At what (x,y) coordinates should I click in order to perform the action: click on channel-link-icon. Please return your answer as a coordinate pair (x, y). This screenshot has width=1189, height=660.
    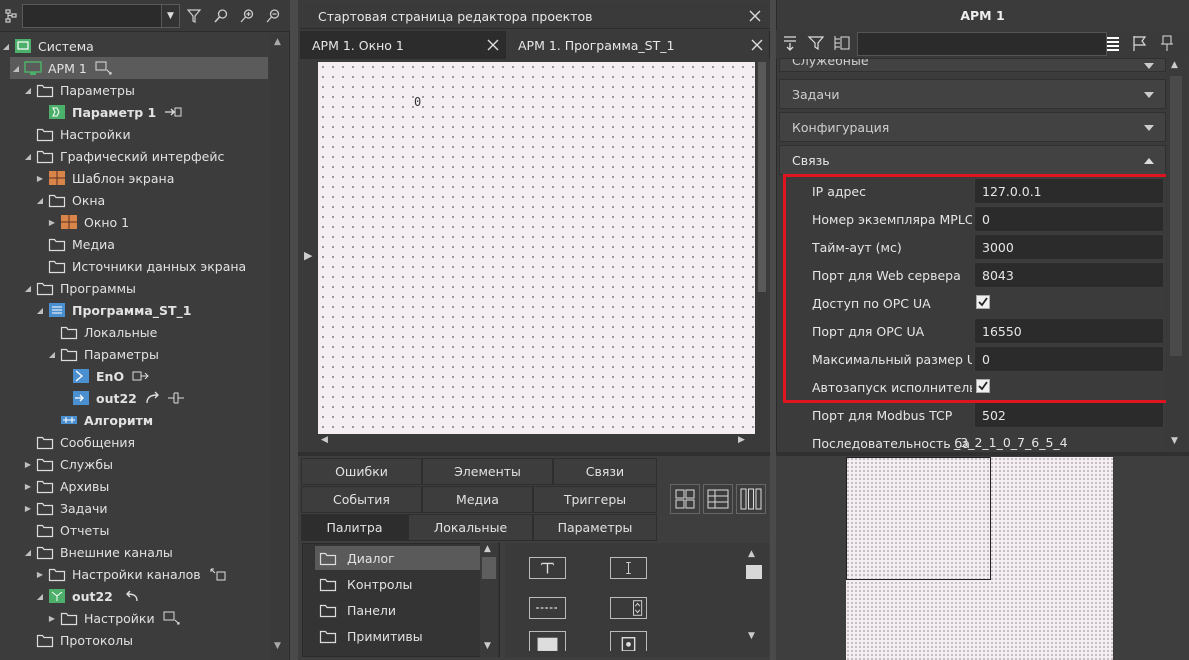
    Looking at the image, I should click on (218, 574).